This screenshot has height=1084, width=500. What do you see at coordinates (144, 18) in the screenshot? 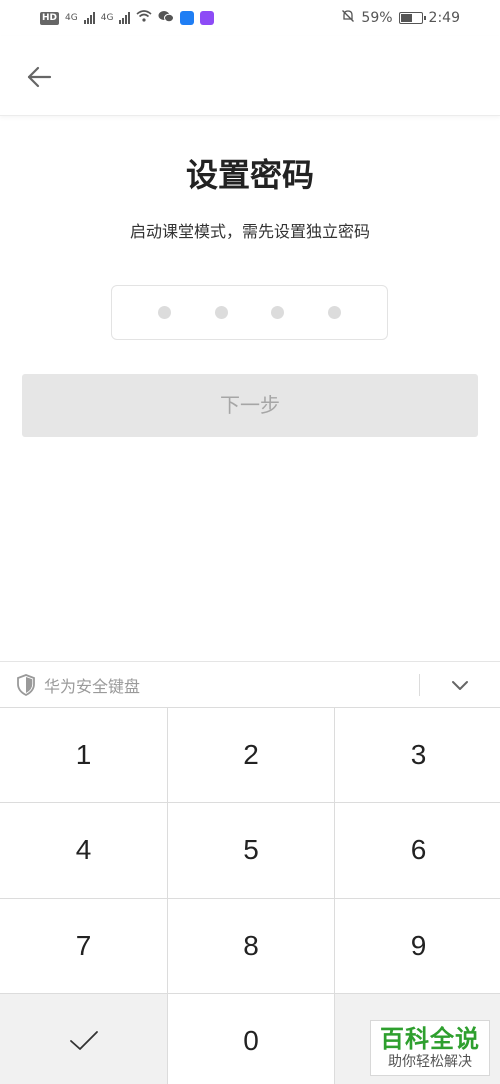
I see `wifi-icon` at bounding box center [144, 18].